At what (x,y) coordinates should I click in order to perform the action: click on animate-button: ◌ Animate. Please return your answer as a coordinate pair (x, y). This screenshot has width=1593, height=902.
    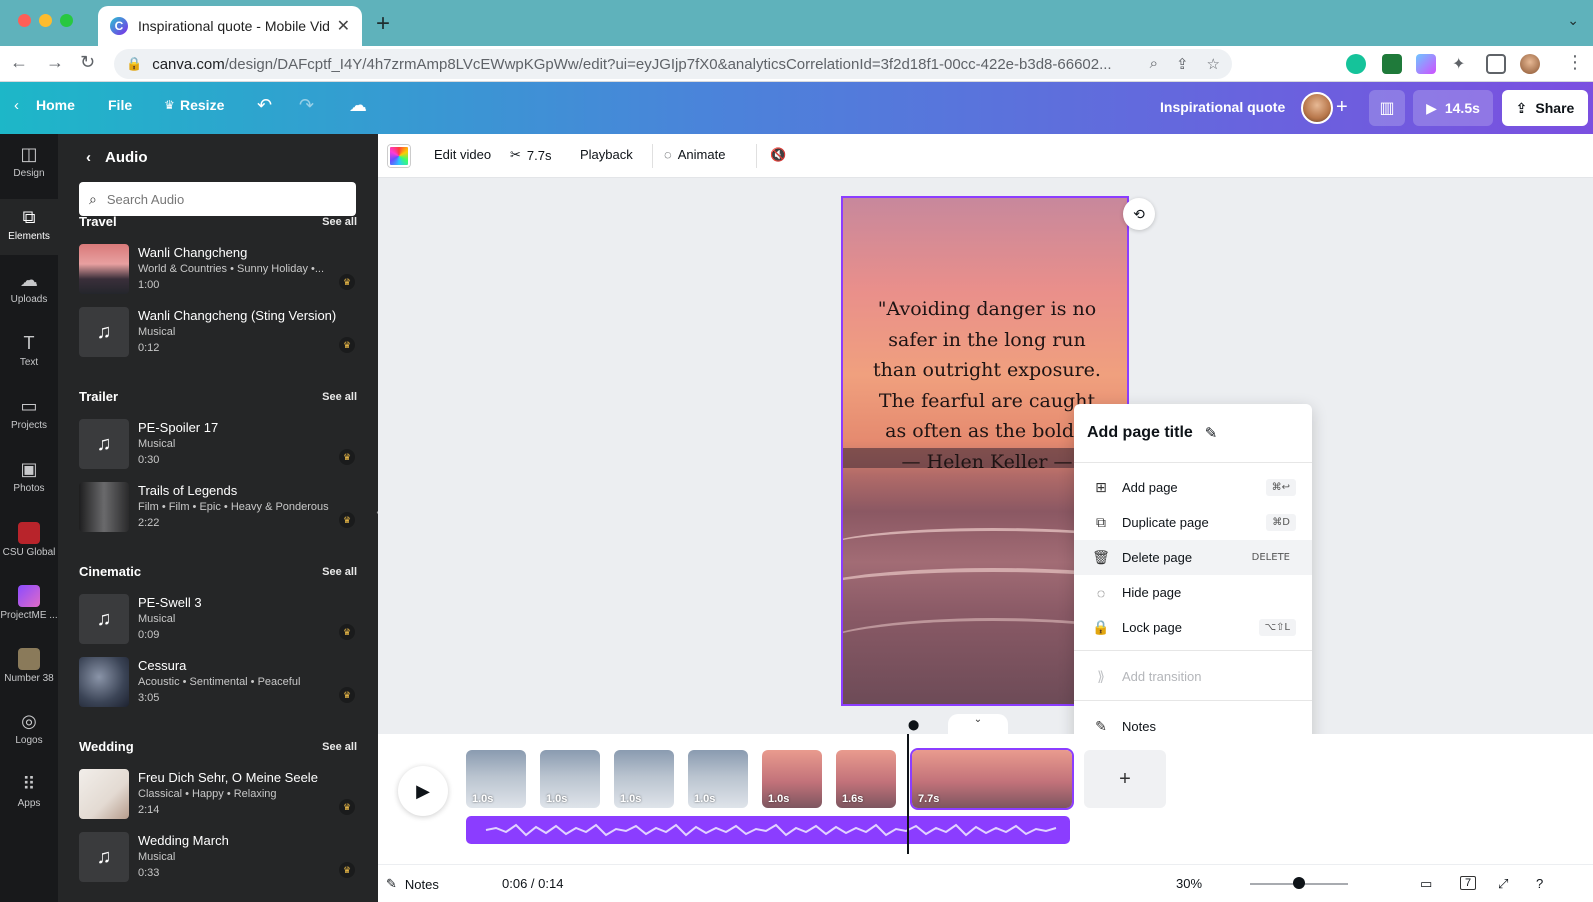
    Looking at the image, I should click on (694, 154).